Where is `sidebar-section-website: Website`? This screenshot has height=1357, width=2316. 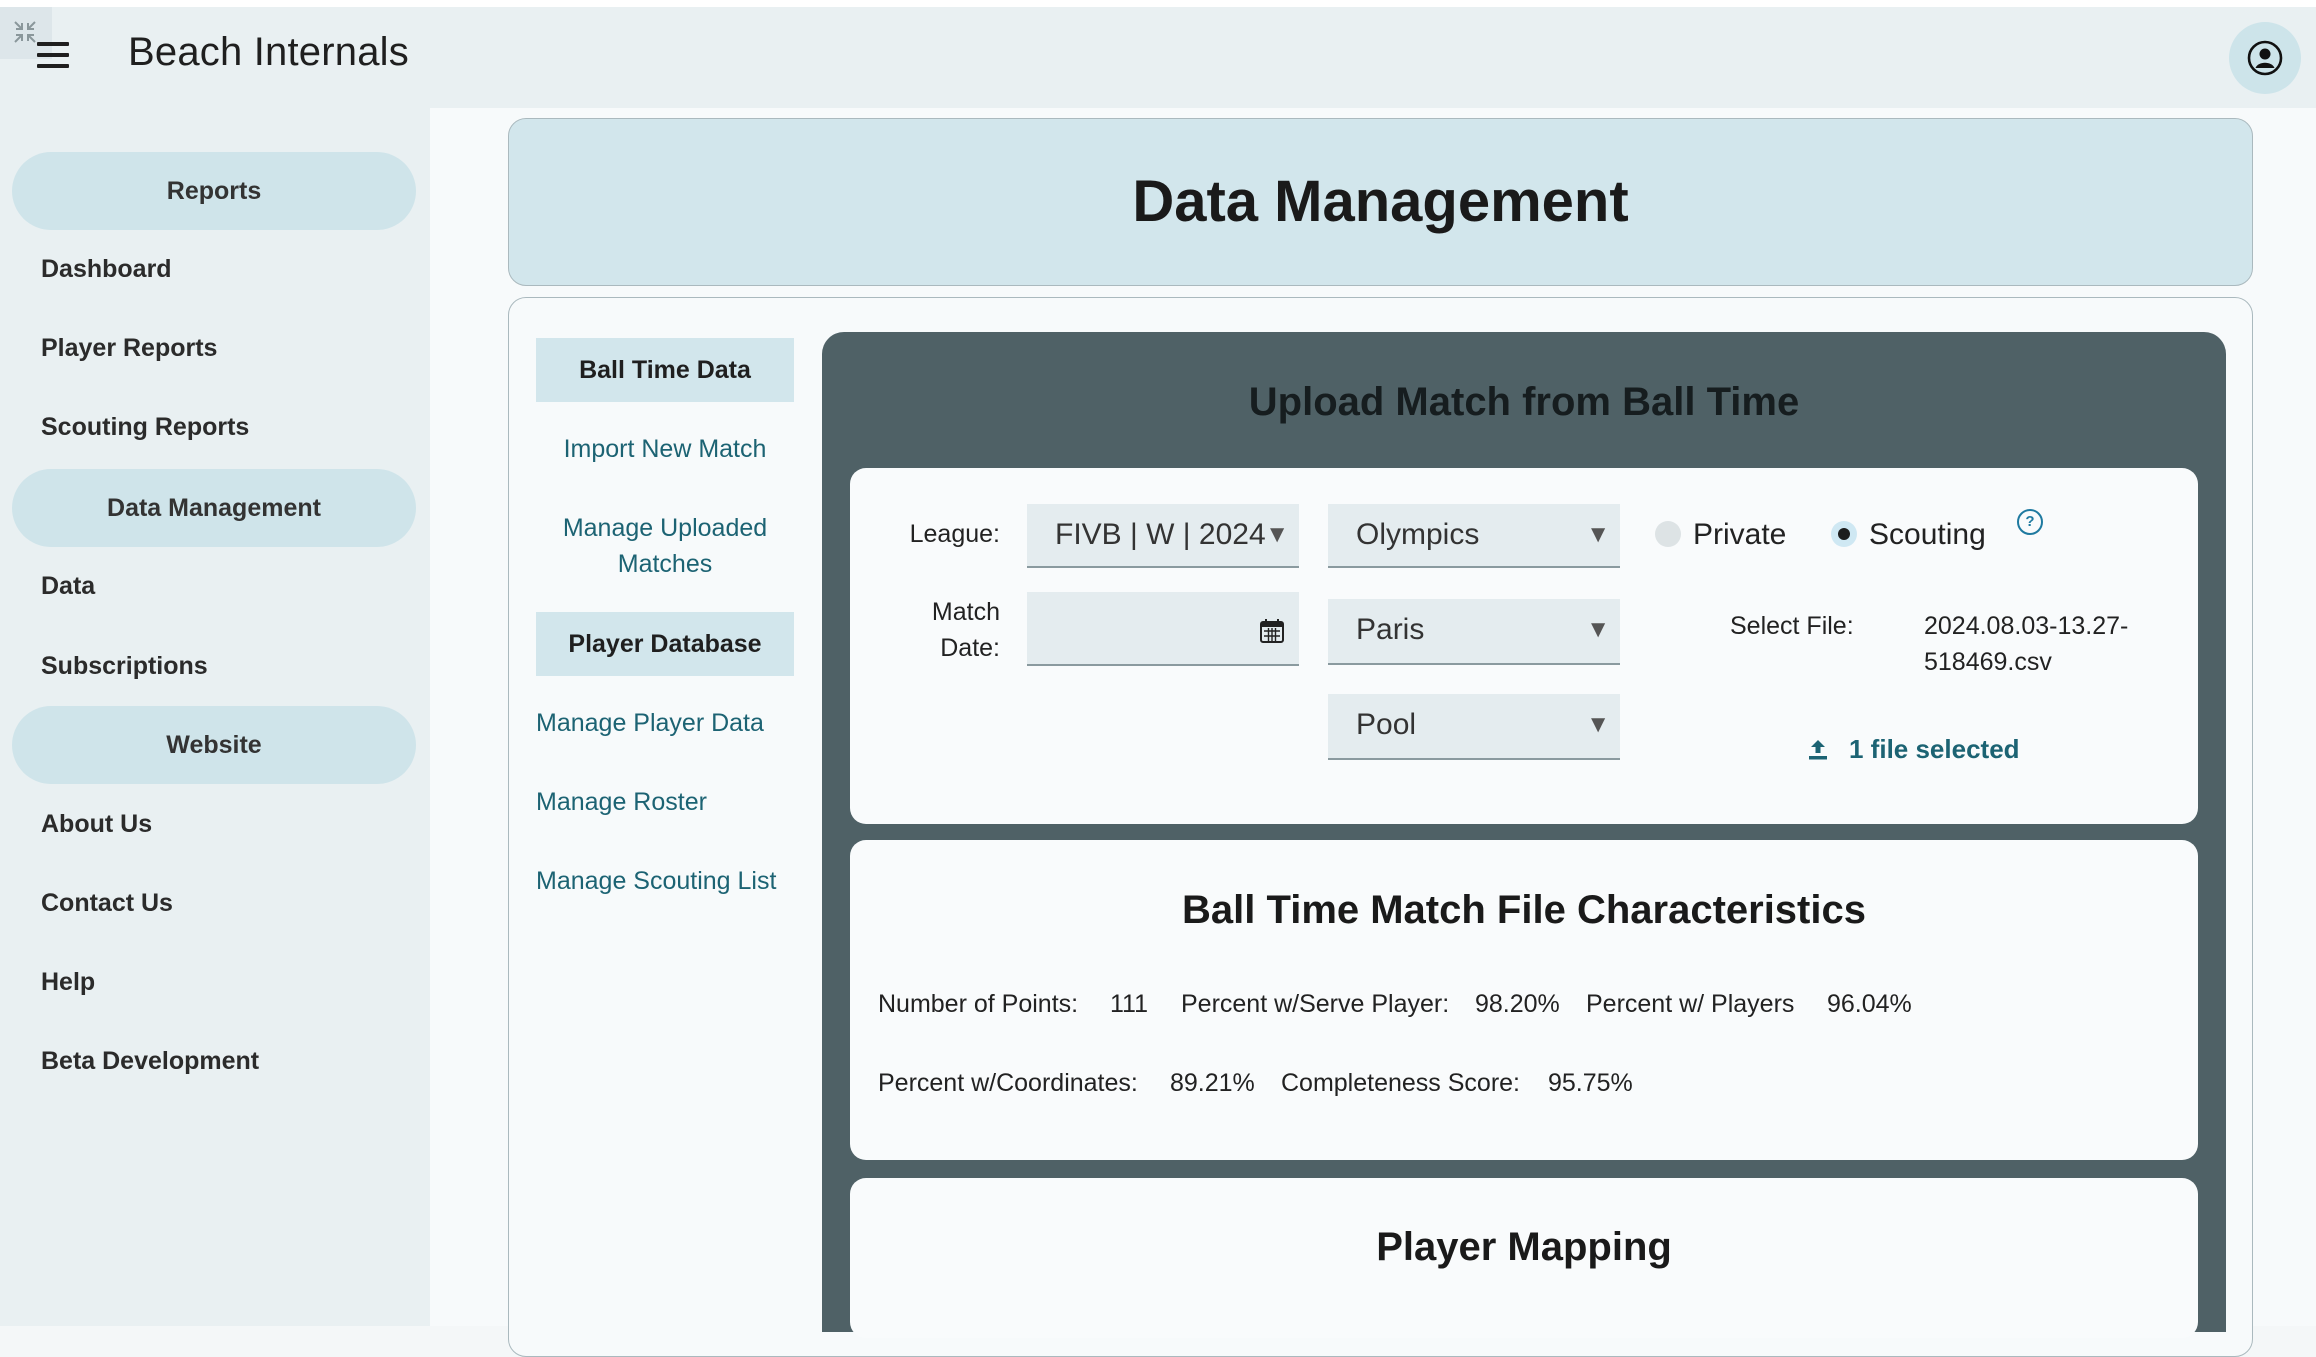
sidebar-section-website: Website is located at coordinates (214, 745).